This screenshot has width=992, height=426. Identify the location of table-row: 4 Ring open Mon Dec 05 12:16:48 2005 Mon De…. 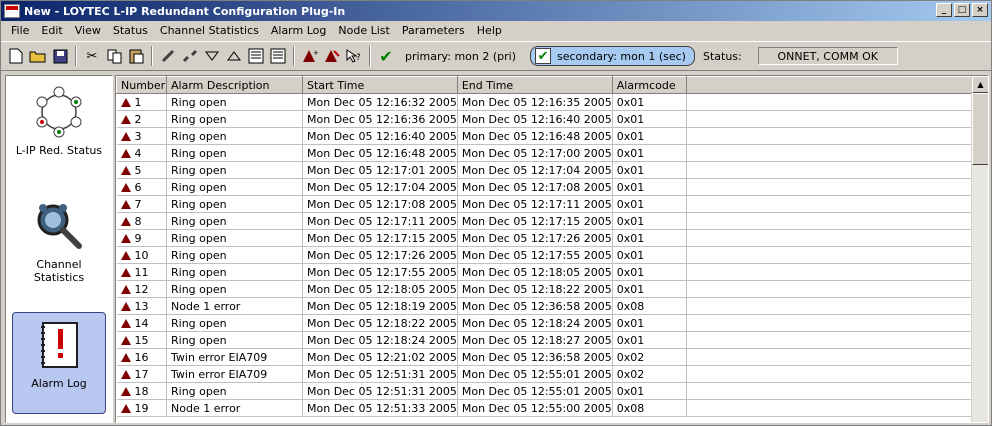
(549, 153).